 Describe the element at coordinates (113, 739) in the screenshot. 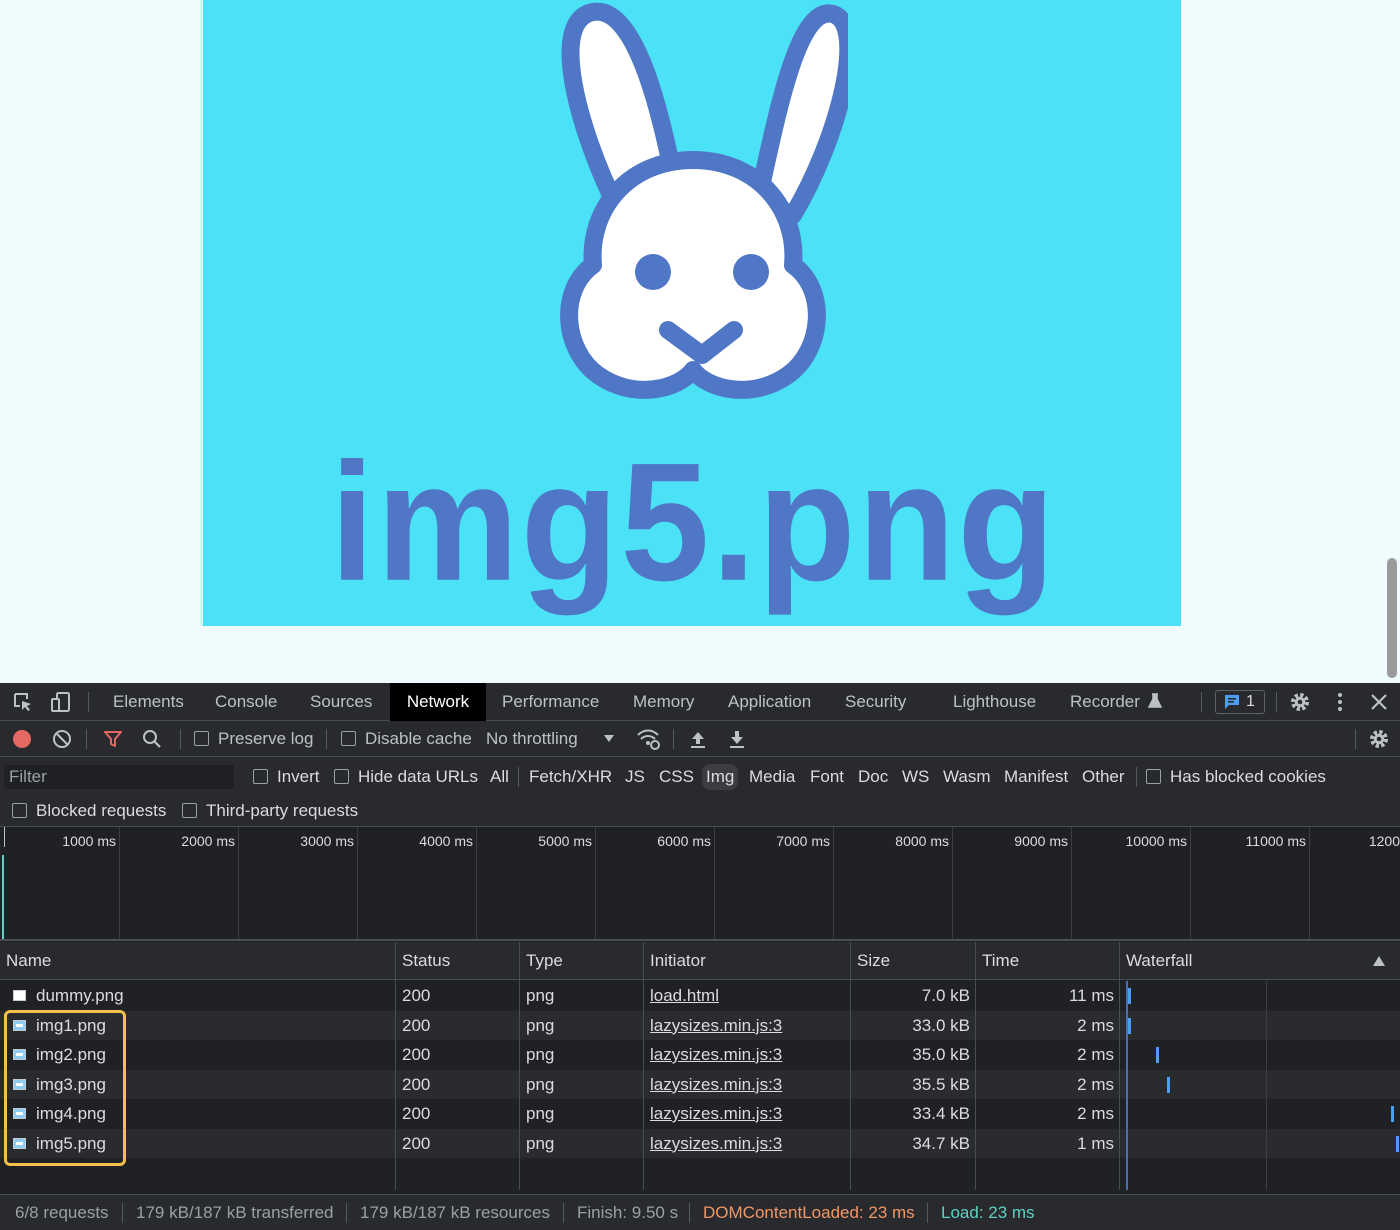

I see `filter-icon` at that location.